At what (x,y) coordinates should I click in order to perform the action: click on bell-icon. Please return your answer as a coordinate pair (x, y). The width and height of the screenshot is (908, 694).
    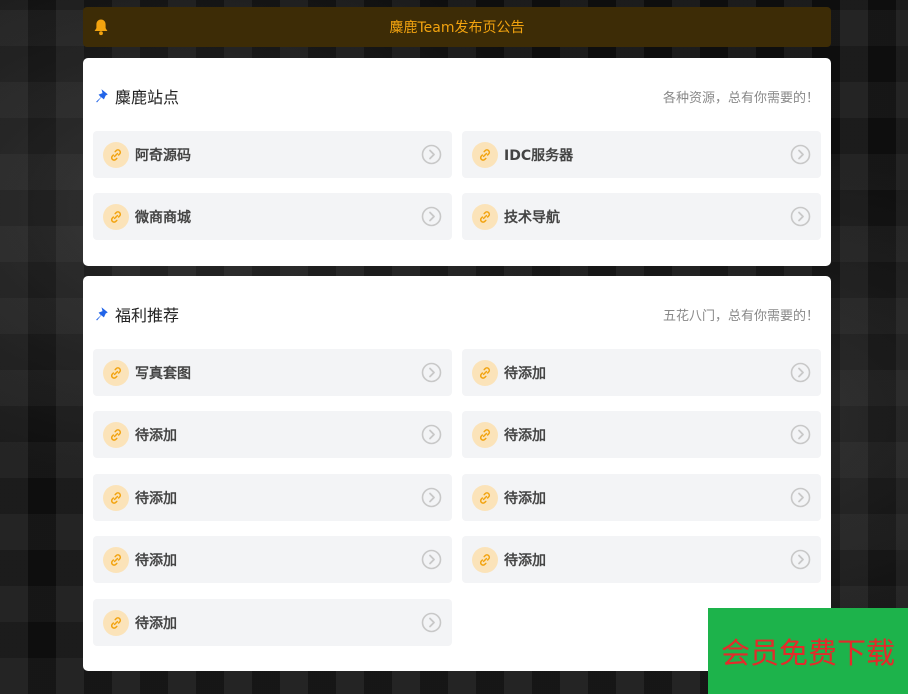
    Looking at the image, I should click on (101, 27).